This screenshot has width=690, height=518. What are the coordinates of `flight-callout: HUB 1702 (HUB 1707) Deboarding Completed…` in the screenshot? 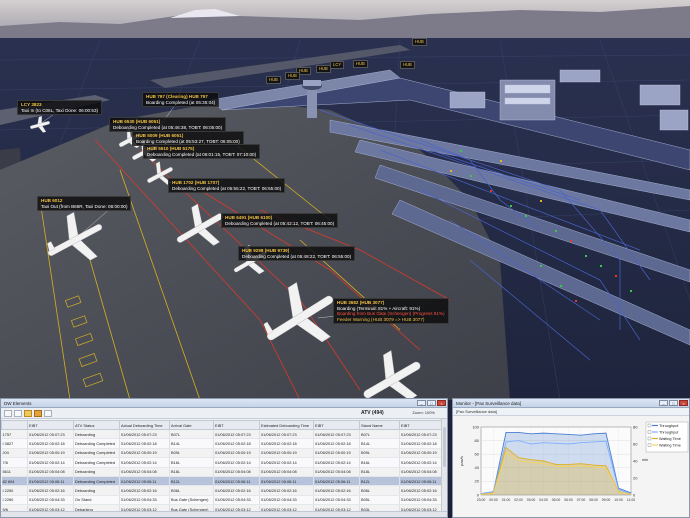 It's located at (227, 186).